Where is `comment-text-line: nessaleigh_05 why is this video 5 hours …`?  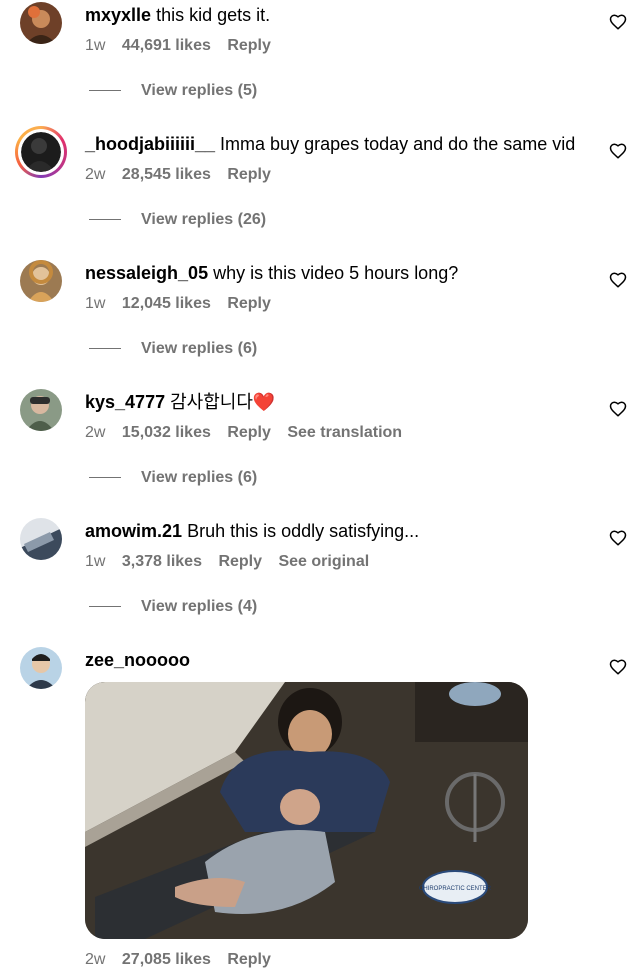
comment-text-line: nessaleigh_05 why is this video 5 hours … is located at coordinates (271, 273).